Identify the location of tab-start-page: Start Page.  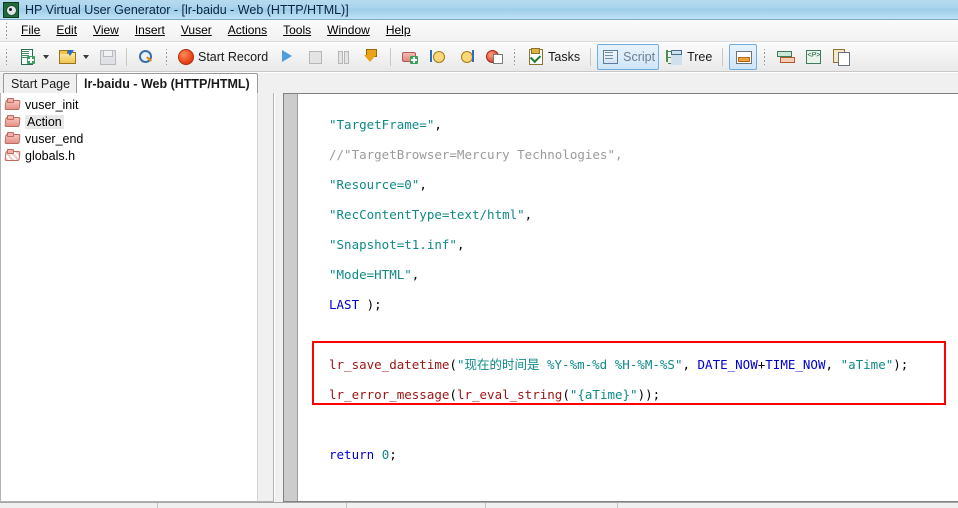
(41, 83).